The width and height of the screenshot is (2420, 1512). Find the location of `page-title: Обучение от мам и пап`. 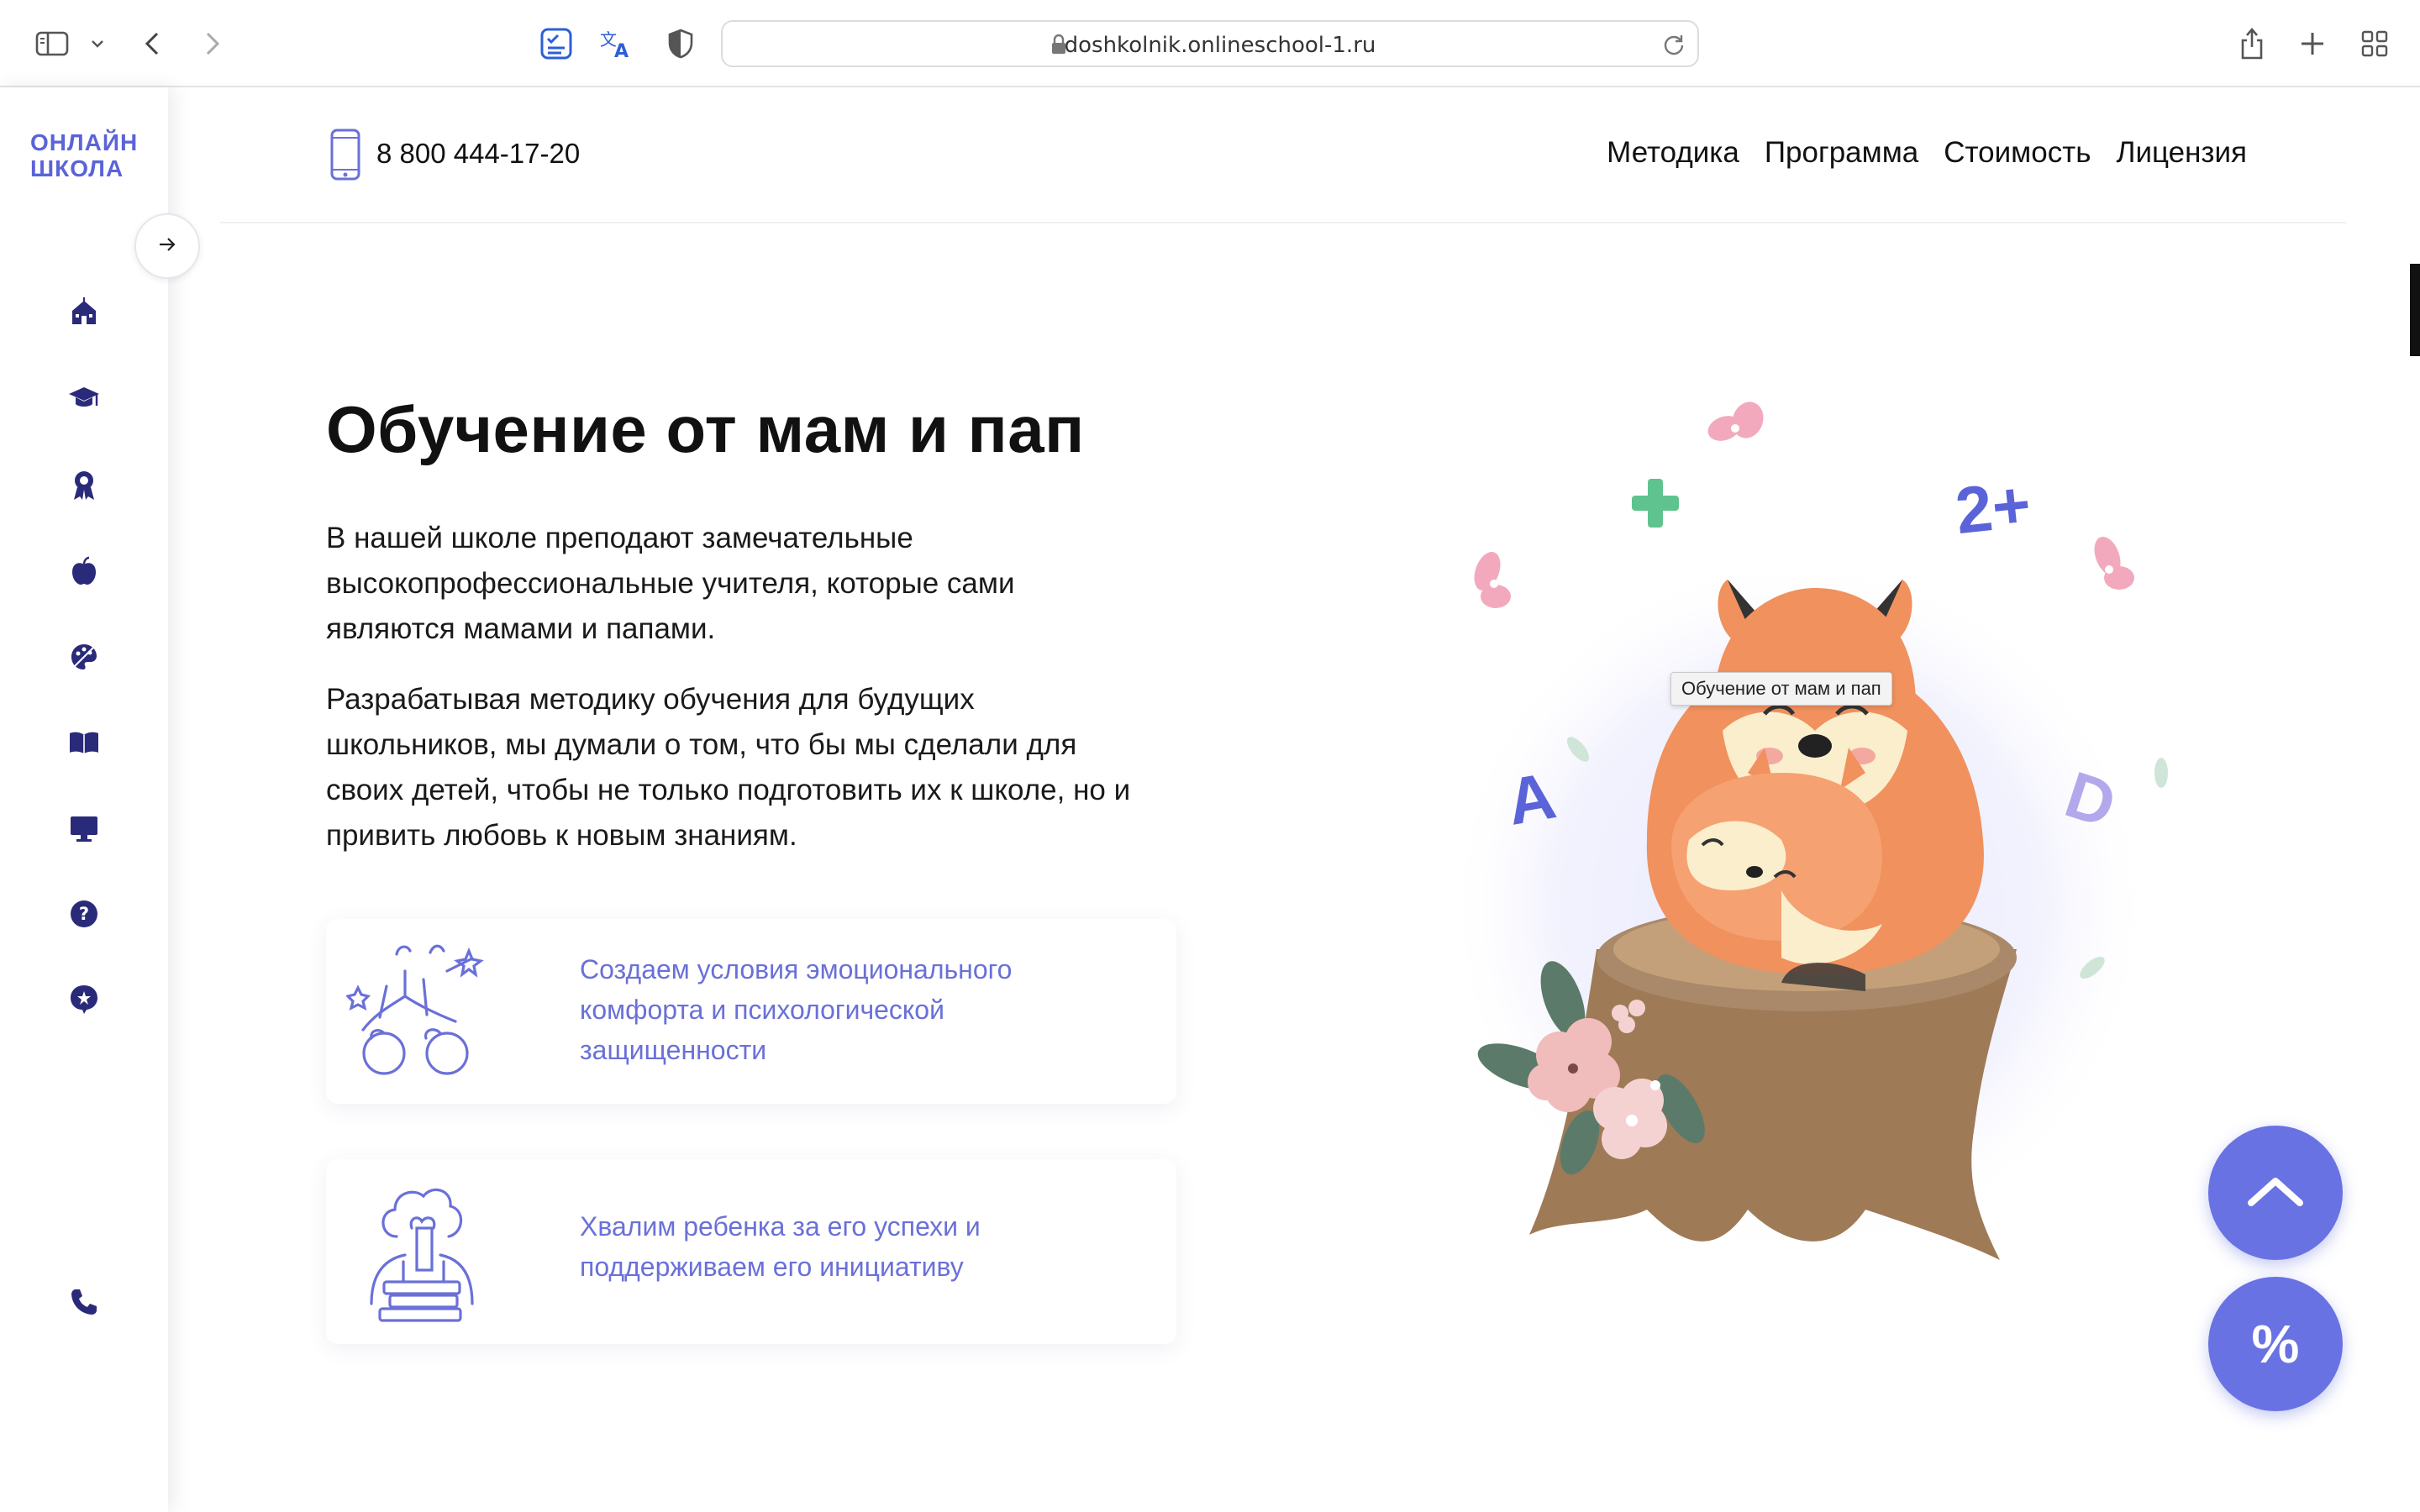

page-title: Обучение от мам и пап is located at coordinates (705, 429).